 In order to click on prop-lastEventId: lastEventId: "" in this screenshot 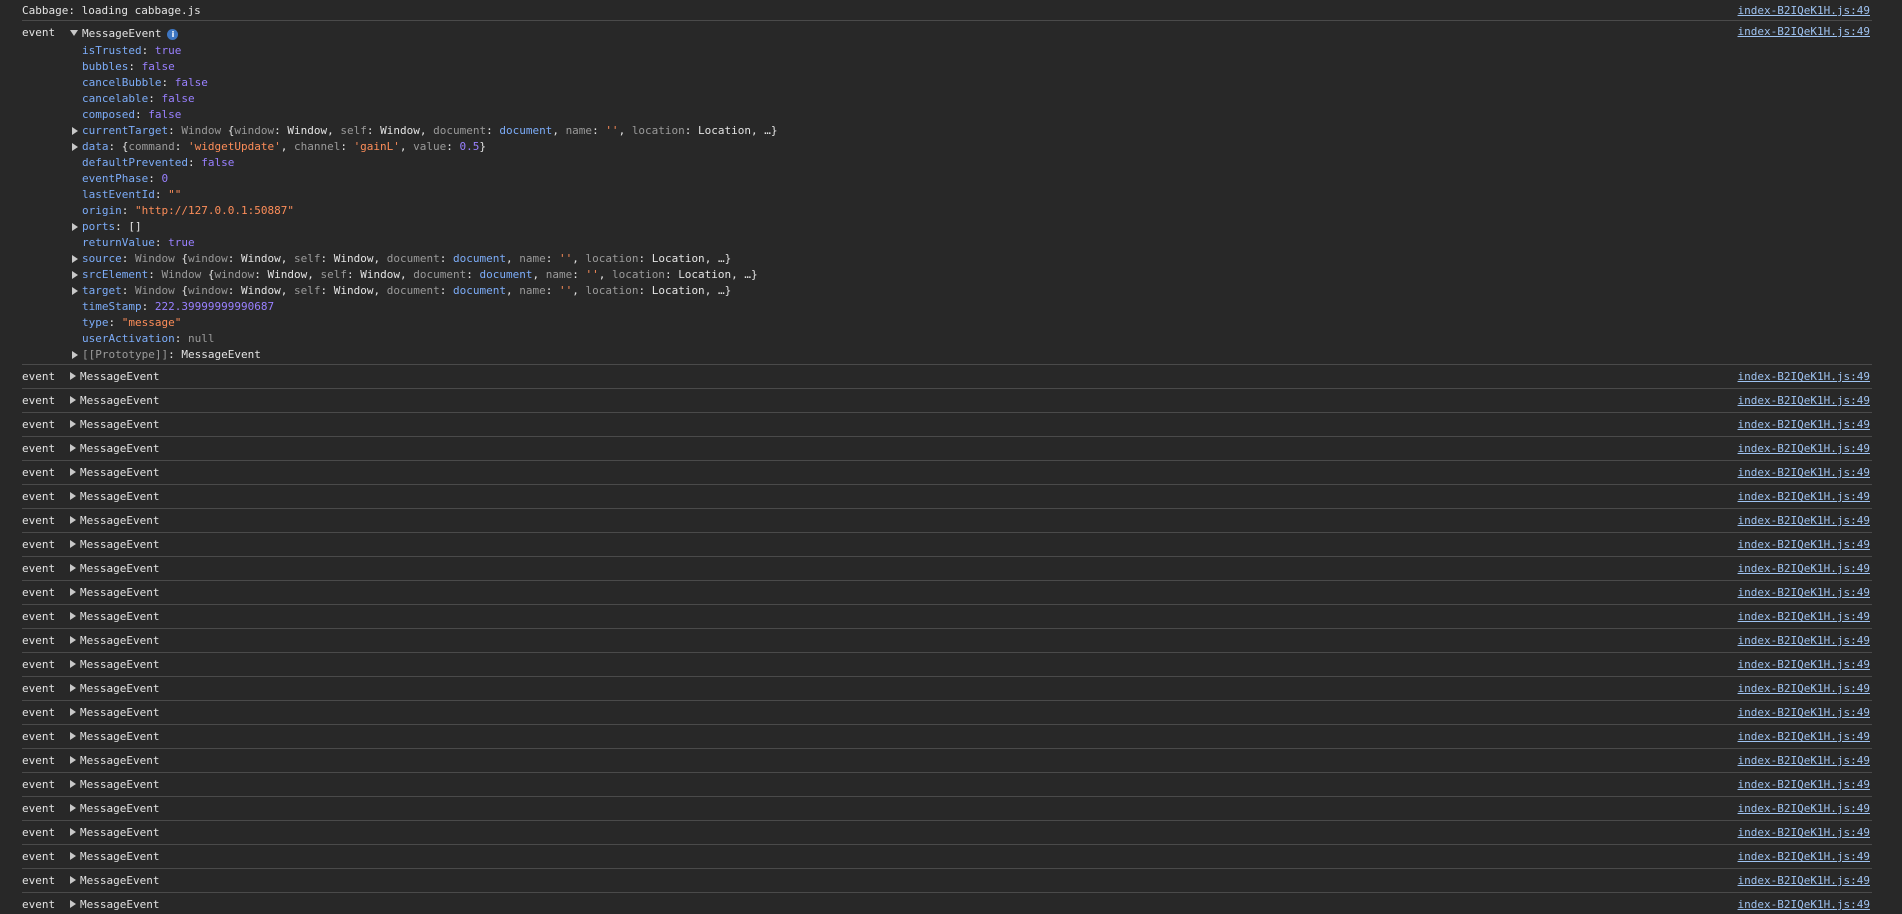, I will do `click(132, 194)`.